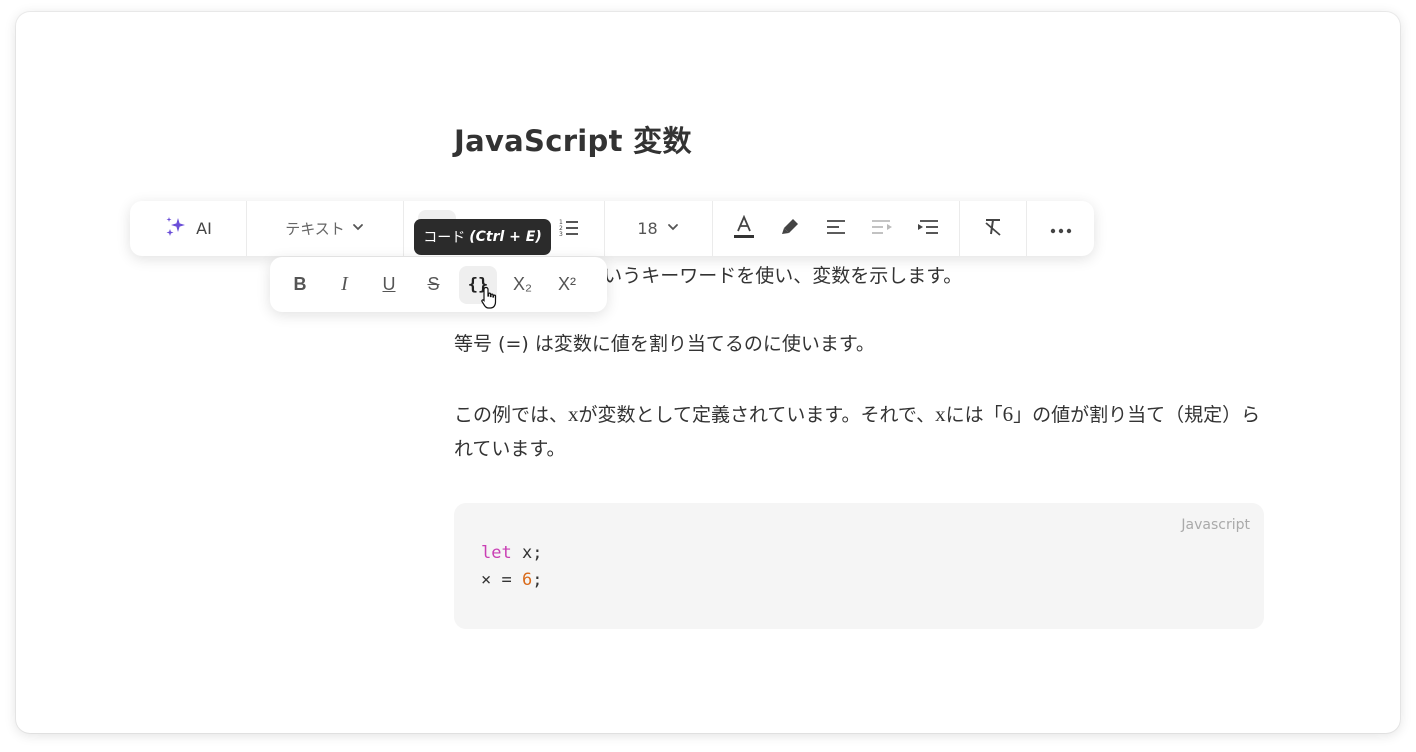  I want to click on code-number: 6, so click(527, 580).